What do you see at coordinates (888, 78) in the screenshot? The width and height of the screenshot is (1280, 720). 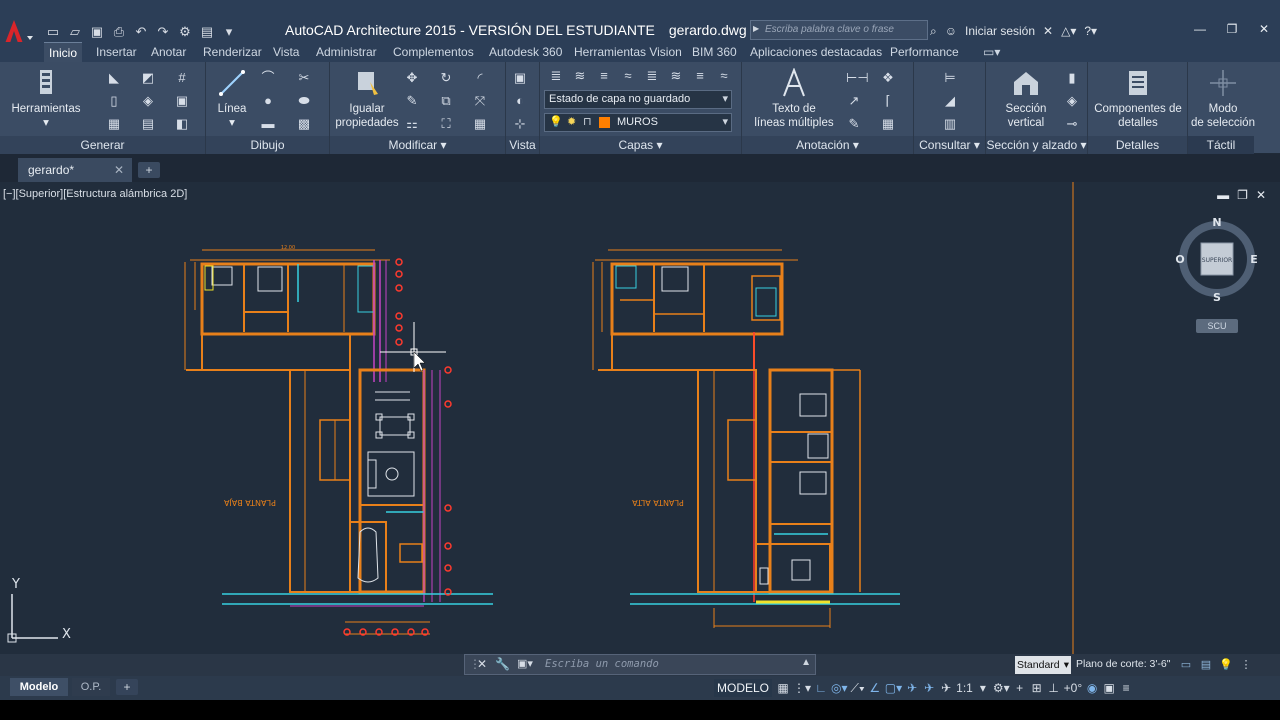 I see `tag-icon: ❖` at bounding box center [888, 78].